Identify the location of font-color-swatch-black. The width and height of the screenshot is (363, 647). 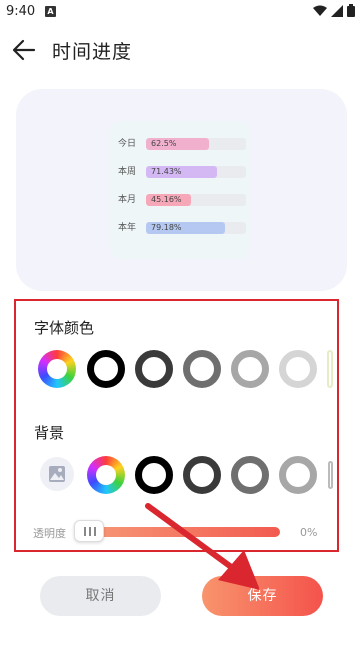
(106, 369).